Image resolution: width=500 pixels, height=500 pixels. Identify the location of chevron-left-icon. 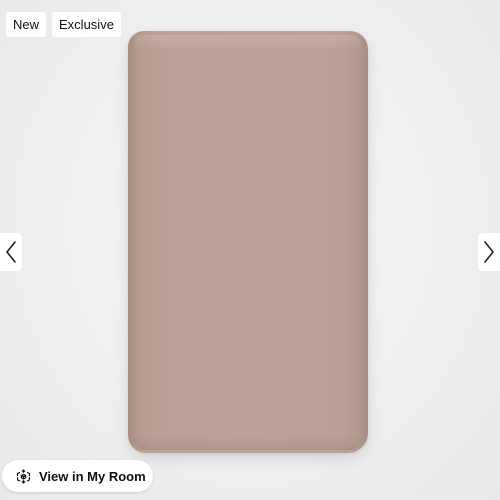
(11, 252).